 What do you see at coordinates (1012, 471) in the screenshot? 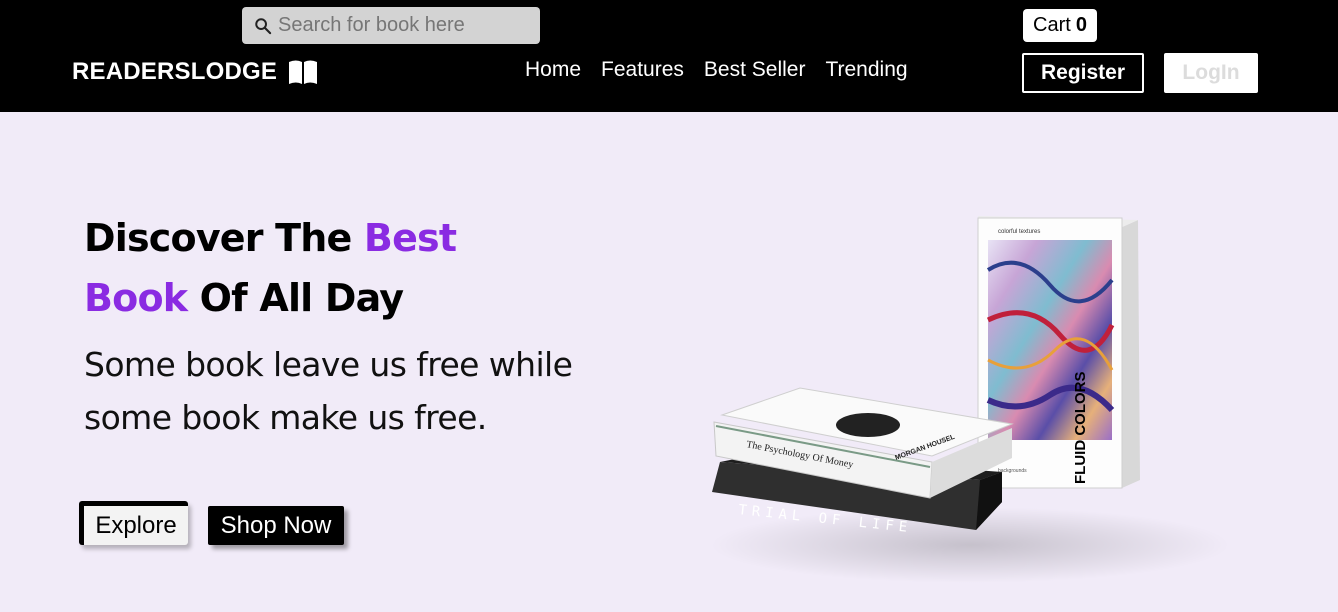
I see `book-footer: backgrounds` at bounding box center [1012, 471].